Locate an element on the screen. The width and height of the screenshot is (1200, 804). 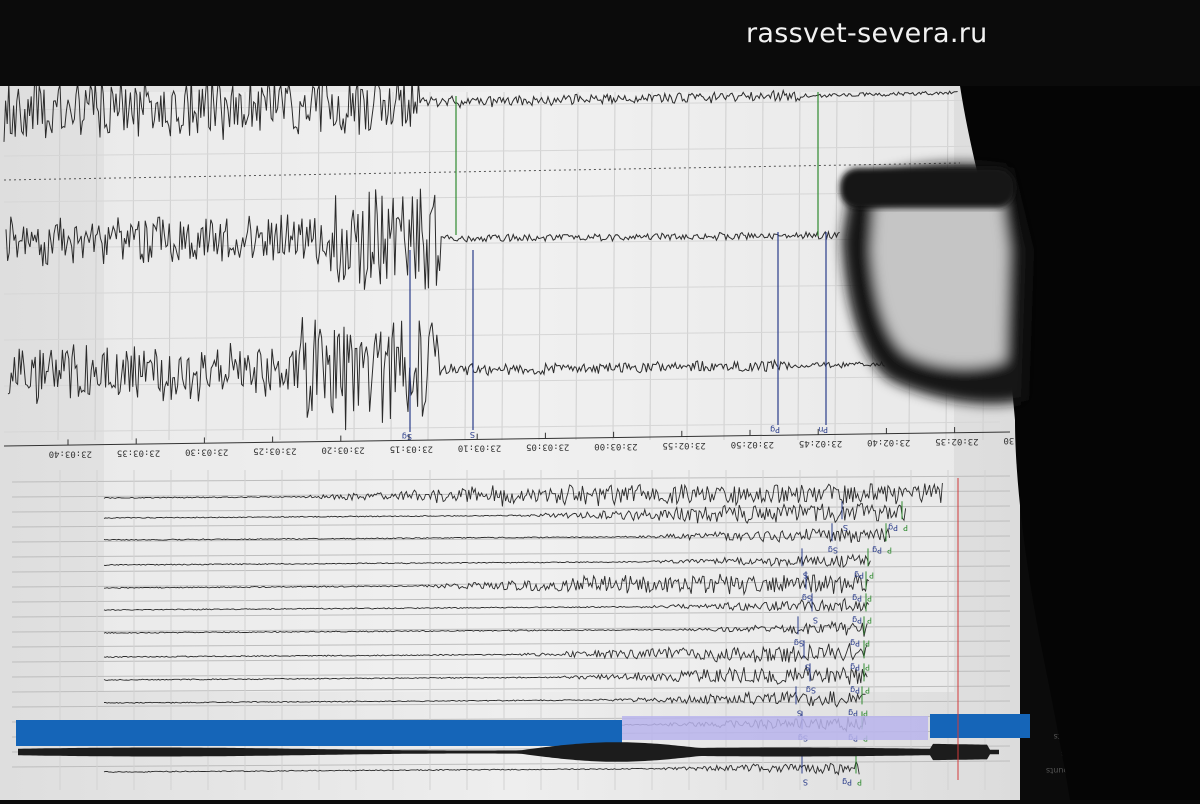
axis-tick-label: 23:03:25 is located at coordinates (274, 450).